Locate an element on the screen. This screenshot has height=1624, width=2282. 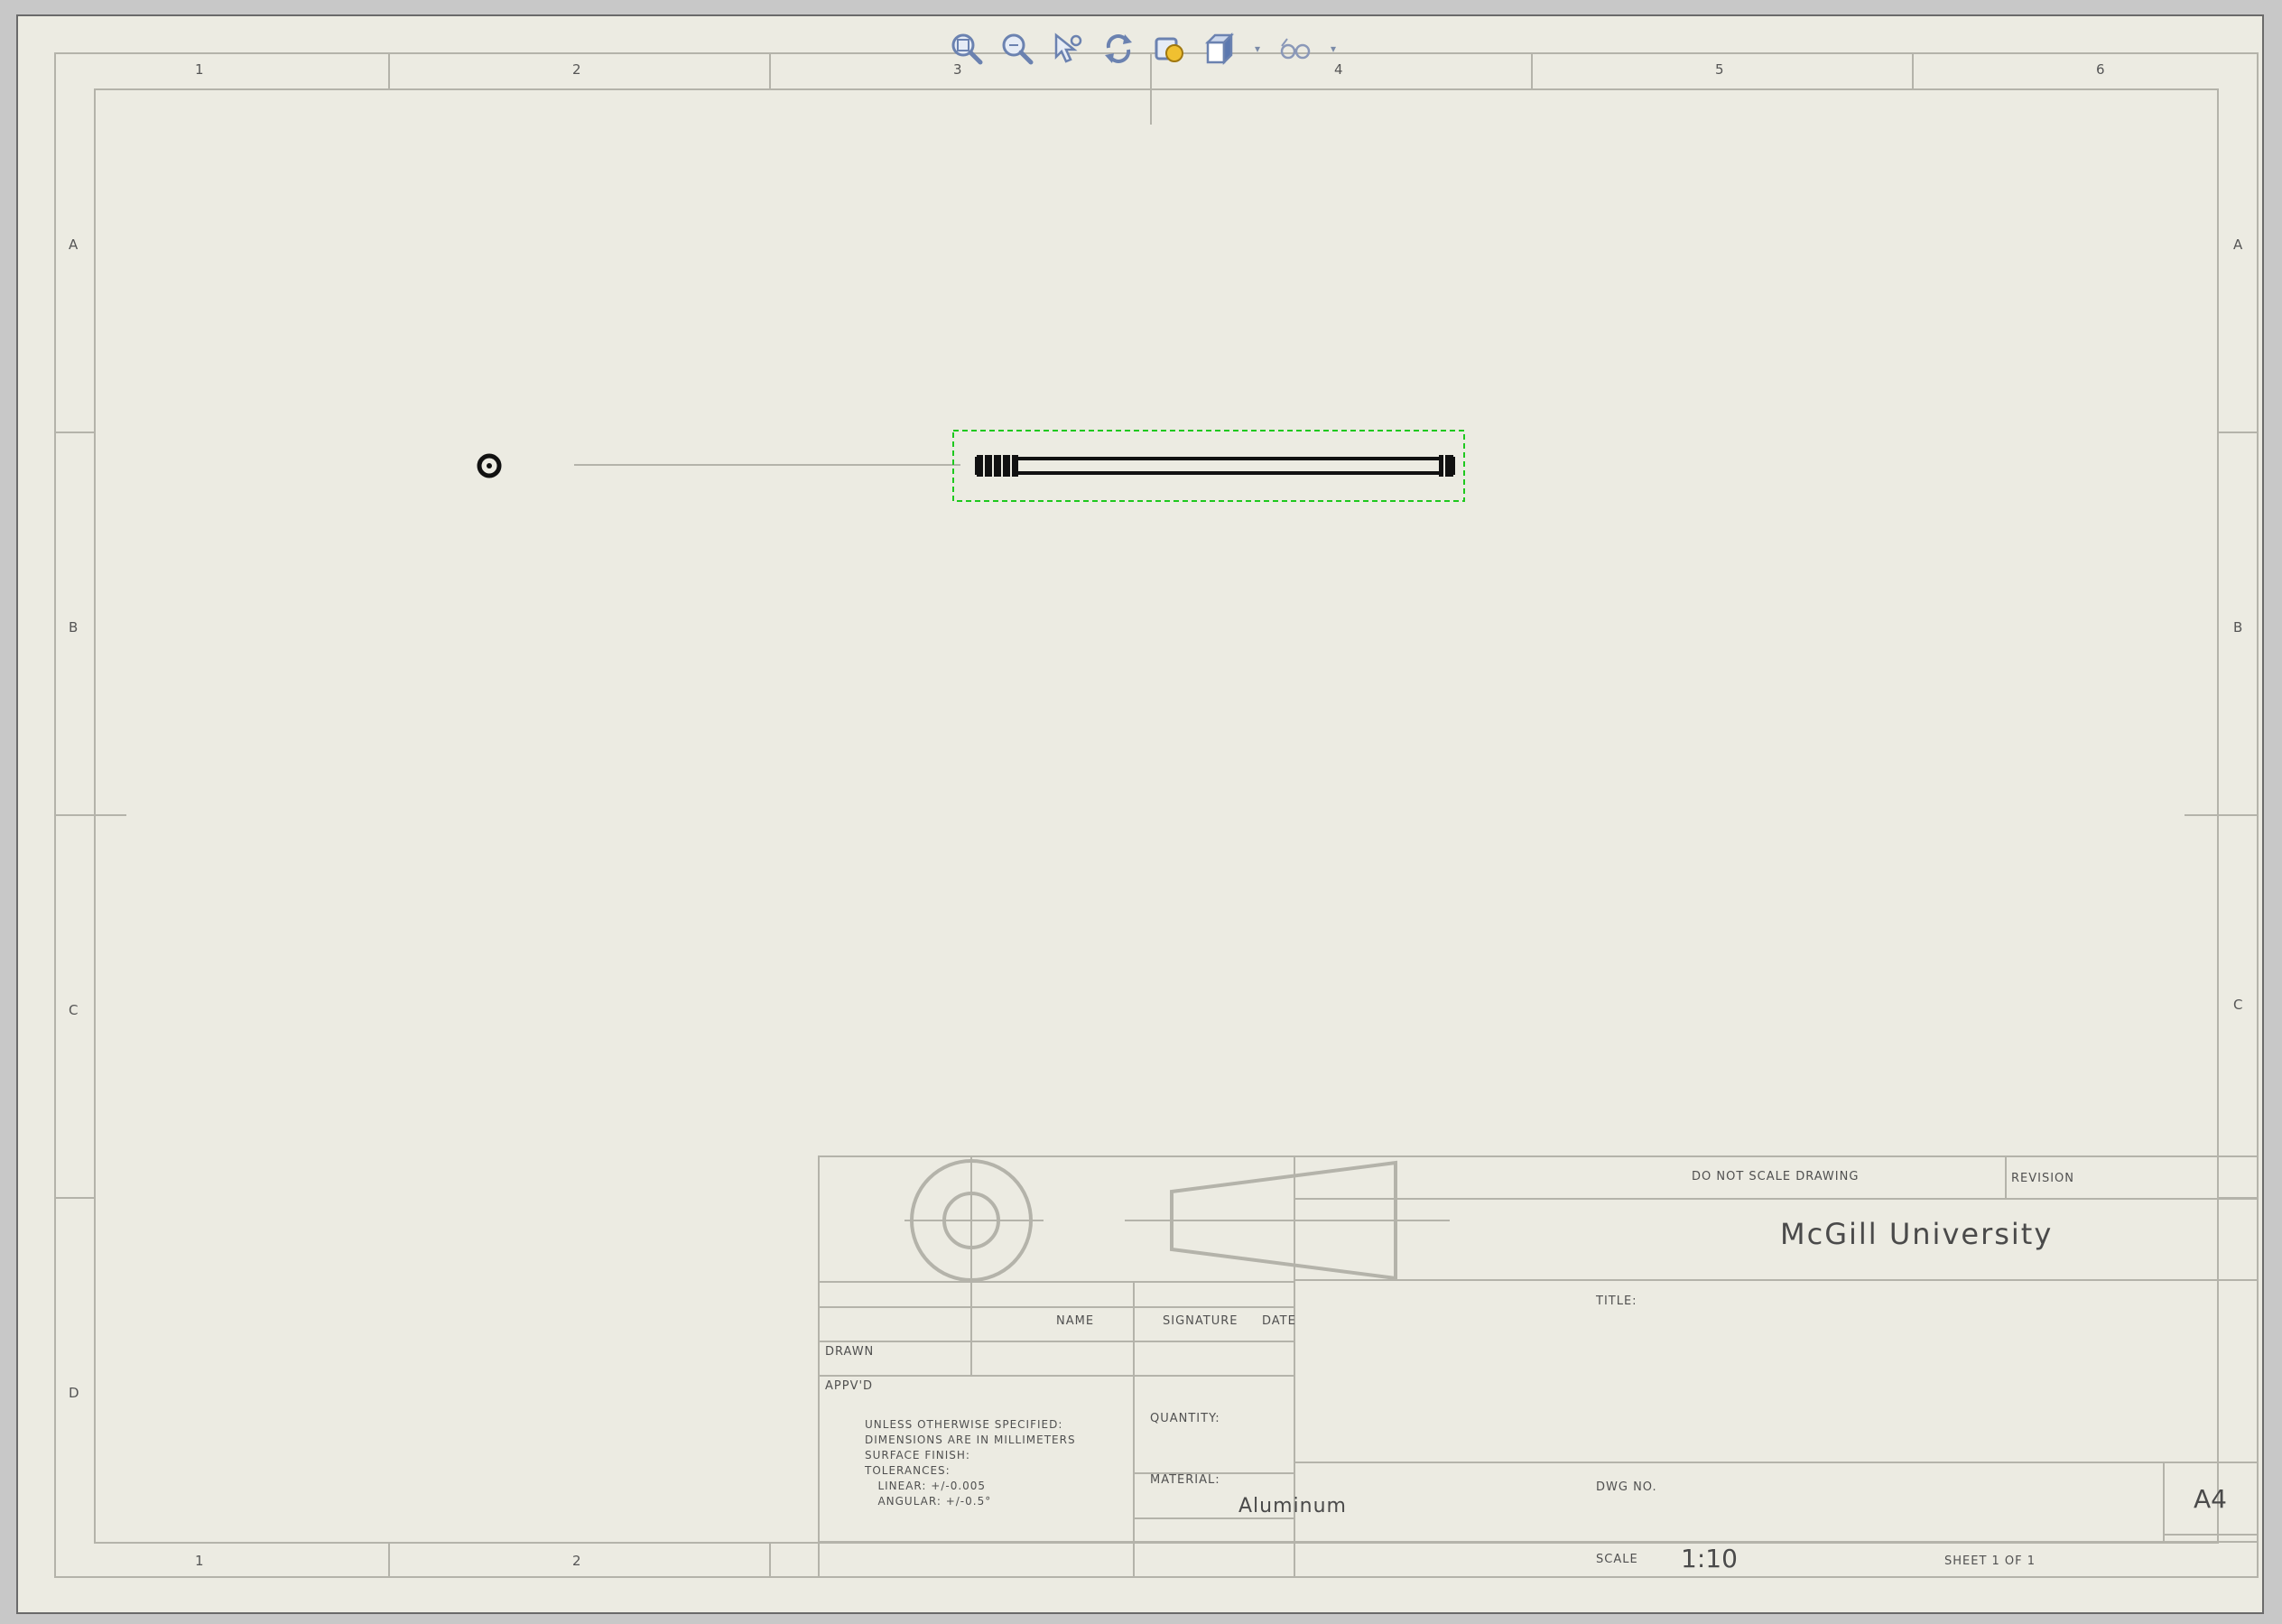
selection-box is located at coordinates (1208, 466).